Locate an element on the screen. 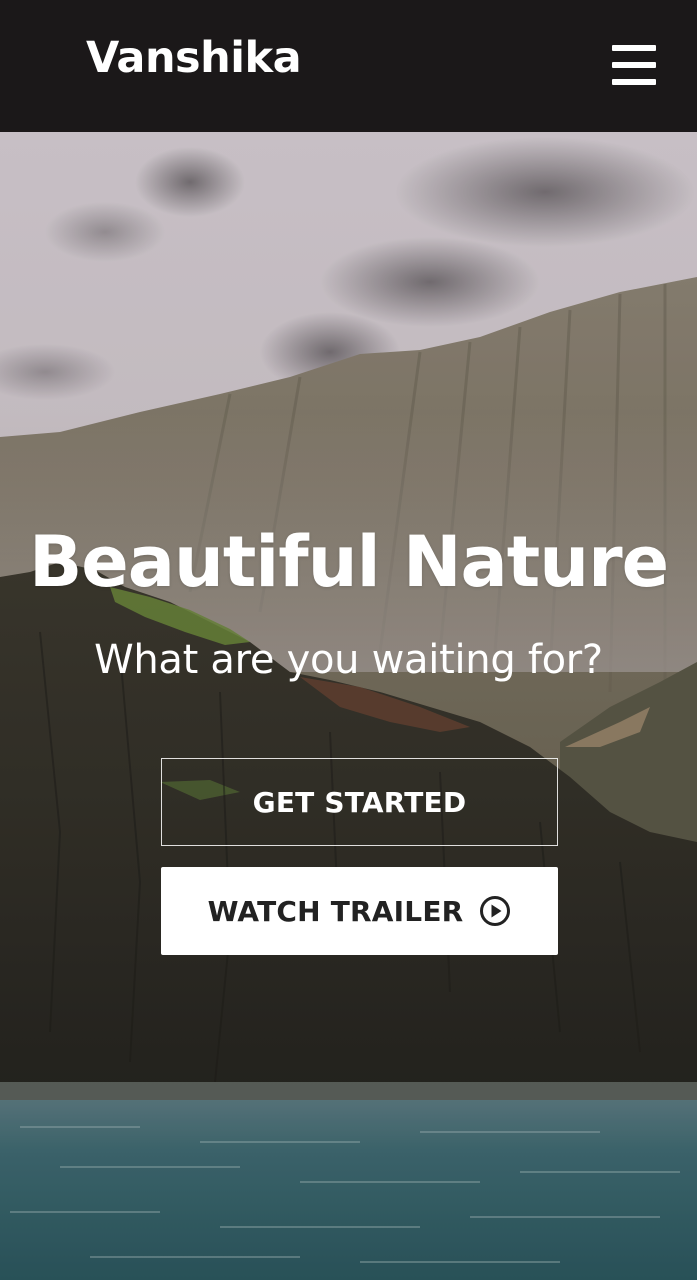  watch-trailer-button: WATCH TRAILER is located at coordinates (359, 911).